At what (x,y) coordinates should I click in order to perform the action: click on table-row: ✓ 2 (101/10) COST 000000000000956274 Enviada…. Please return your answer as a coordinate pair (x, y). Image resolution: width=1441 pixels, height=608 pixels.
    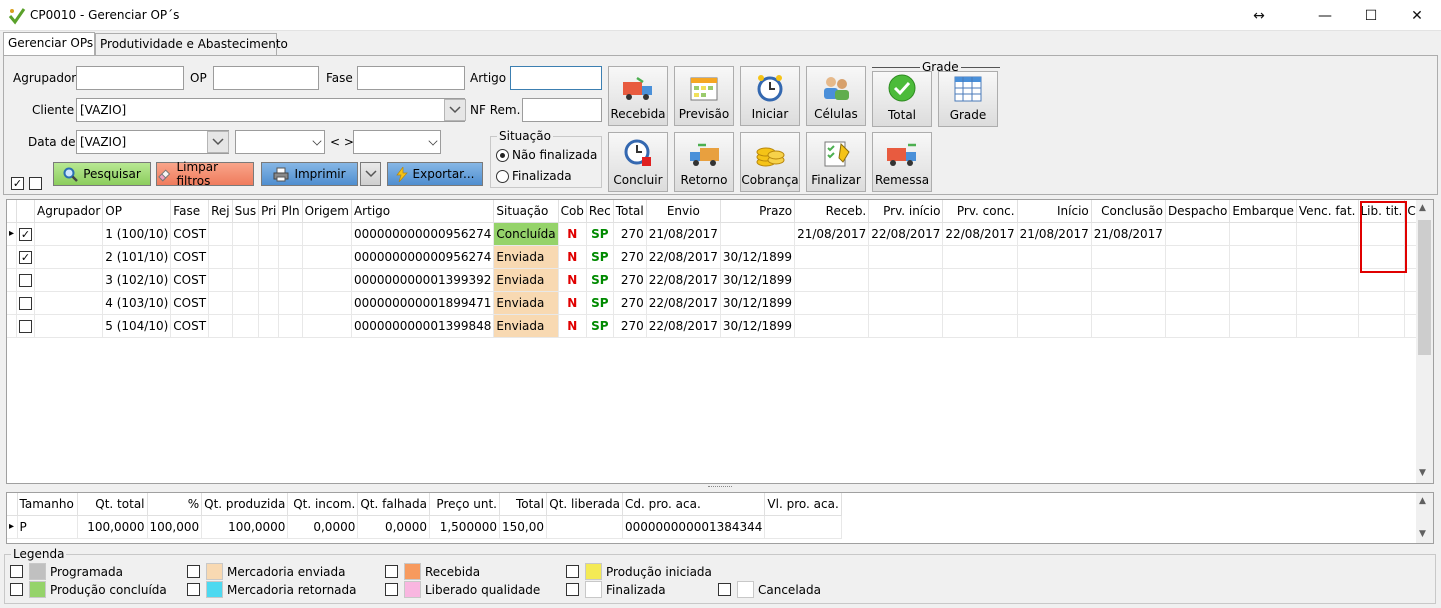
    Looking at the image, I should click on (720, 257).